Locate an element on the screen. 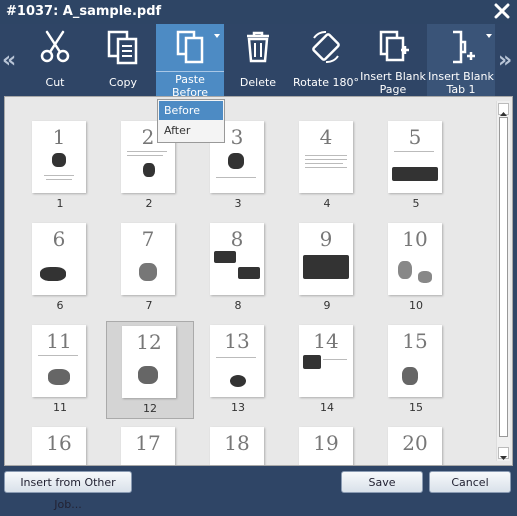 The image size is (517, 516). page-thumbnail: 6 6 is located at coordinates (60, 269).